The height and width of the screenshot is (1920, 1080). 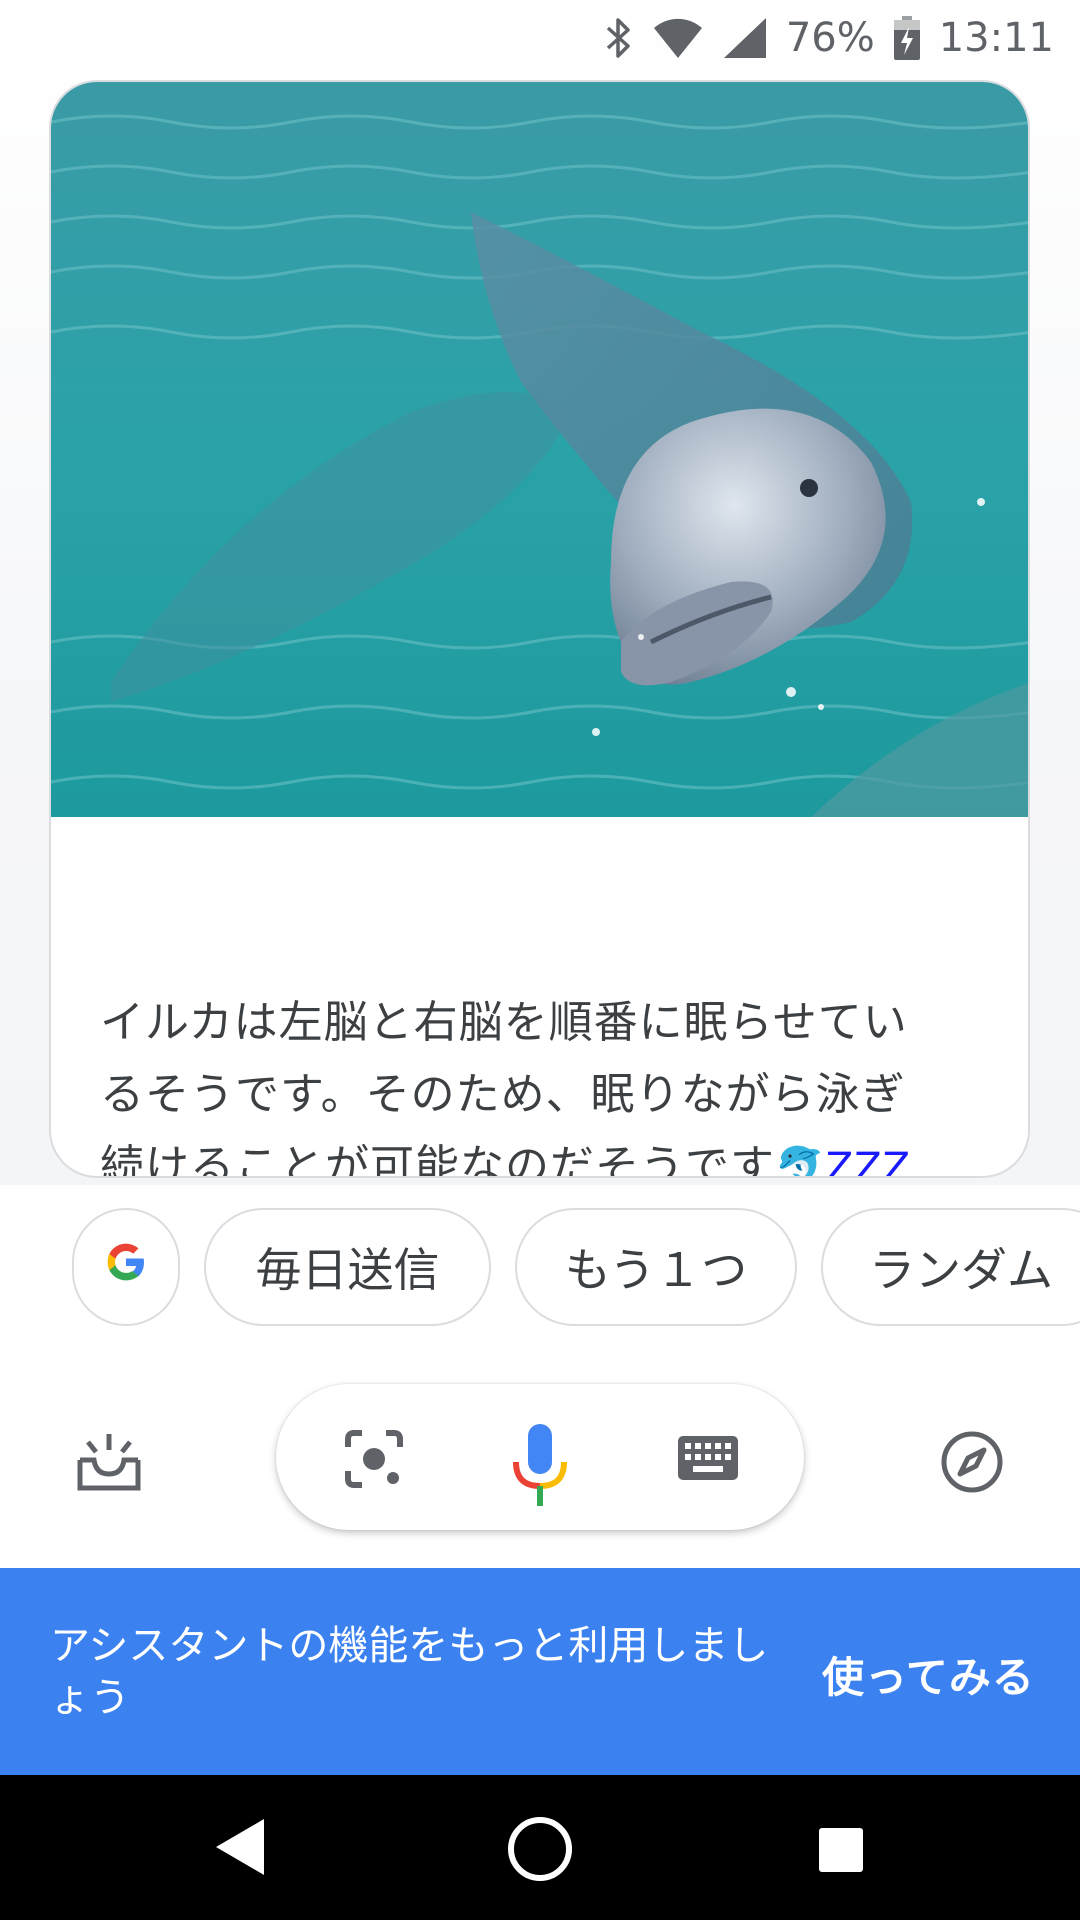 What do you see at coordinates (950, 1267) in the screenshot?
I see `chip-random: ランダム` at bounding box center [950, 1267].